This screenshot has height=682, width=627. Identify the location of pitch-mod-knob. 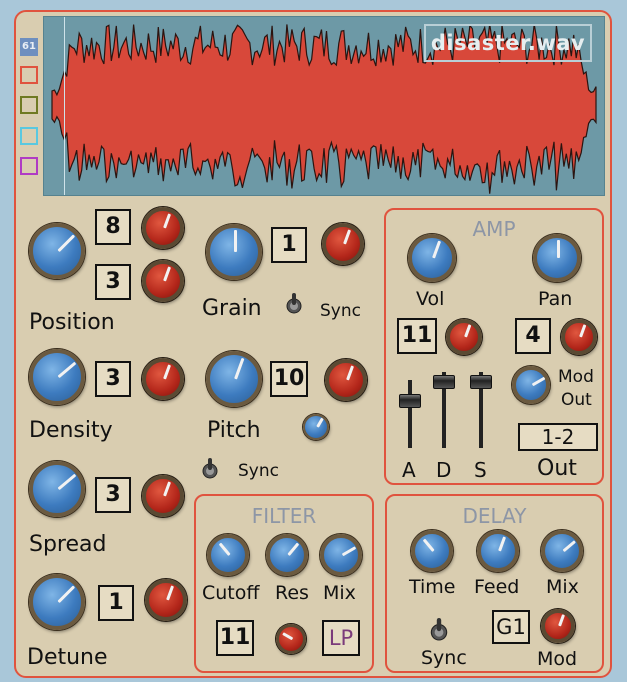
(346, 380).